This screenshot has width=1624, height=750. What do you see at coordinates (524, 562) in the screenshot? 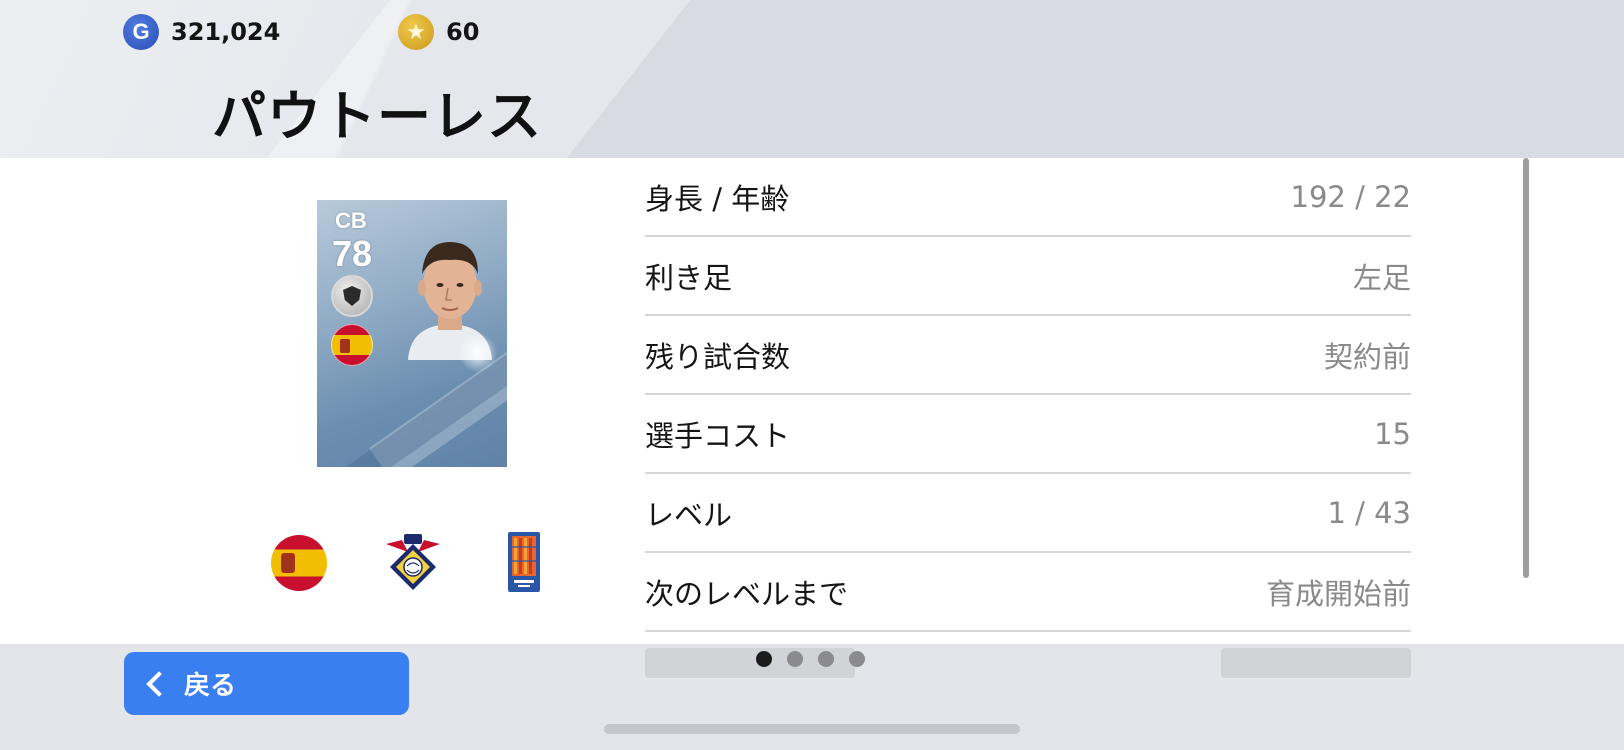
I see `league-badge-icon` at bounding box center [524, 562].